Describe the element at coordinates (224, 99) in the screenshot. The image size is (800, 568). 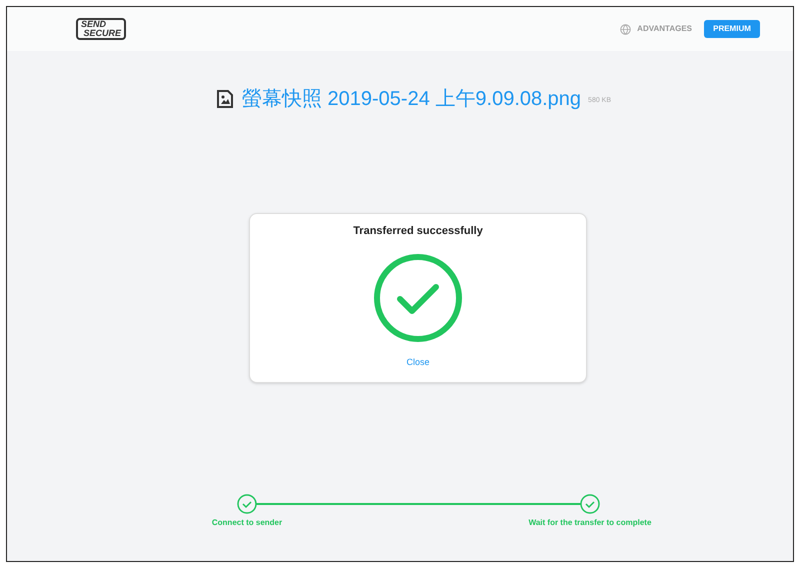
I see `image-file-icon` at that location.